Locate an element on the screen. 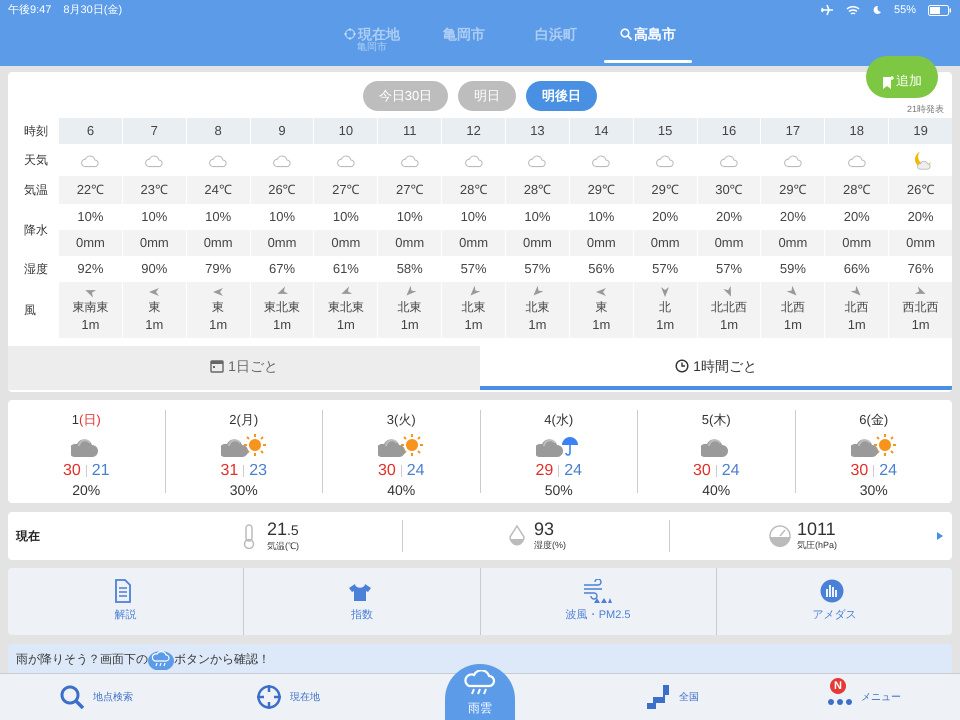  row-label: 時刻 is located at coordinates (36, 131).